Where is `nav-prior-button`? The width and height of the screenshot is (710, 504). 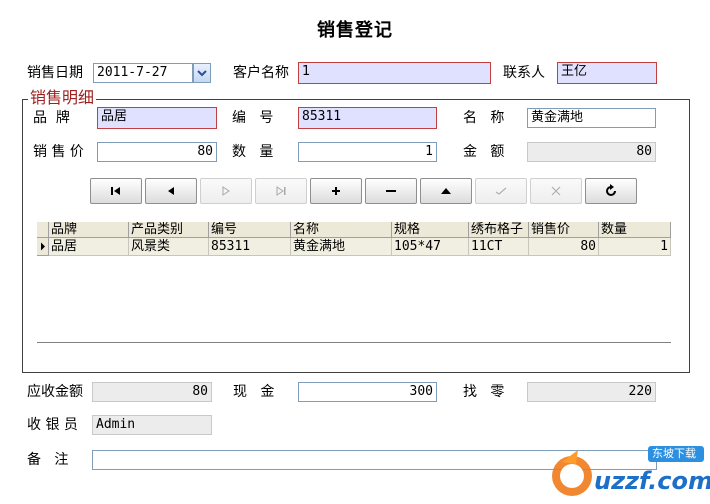 nav-prior-button is located at coordinates (171, 191).